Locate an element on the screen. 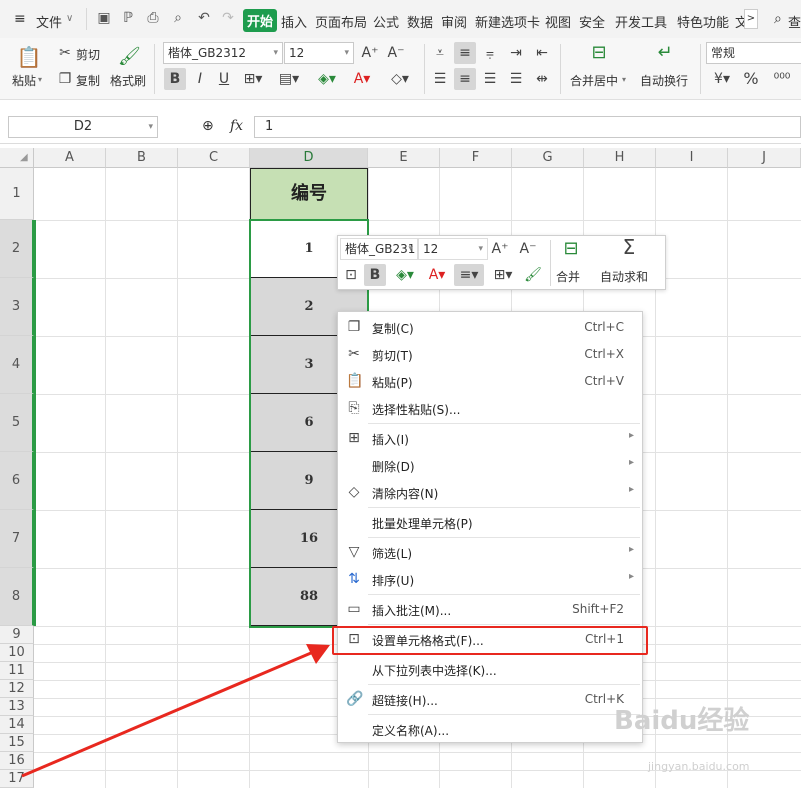  row-header-2: 2 is located at coordinates (17, 249).